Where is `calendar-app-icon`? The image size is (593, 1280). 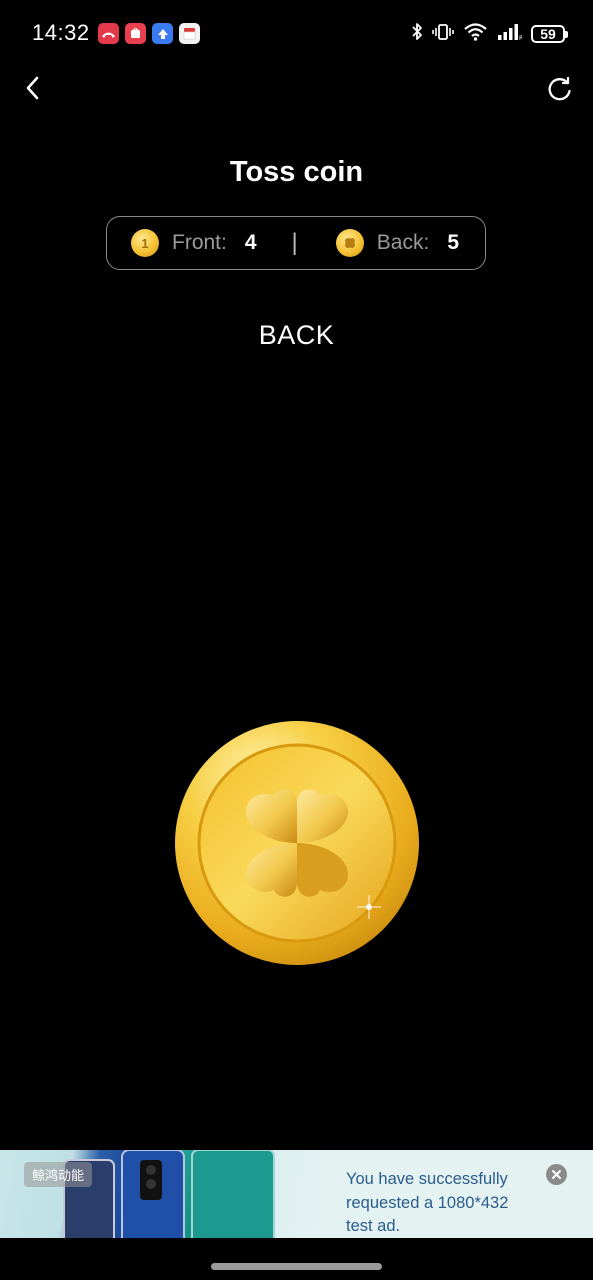 calendar-app-icon is located at coordinates (189, 33).